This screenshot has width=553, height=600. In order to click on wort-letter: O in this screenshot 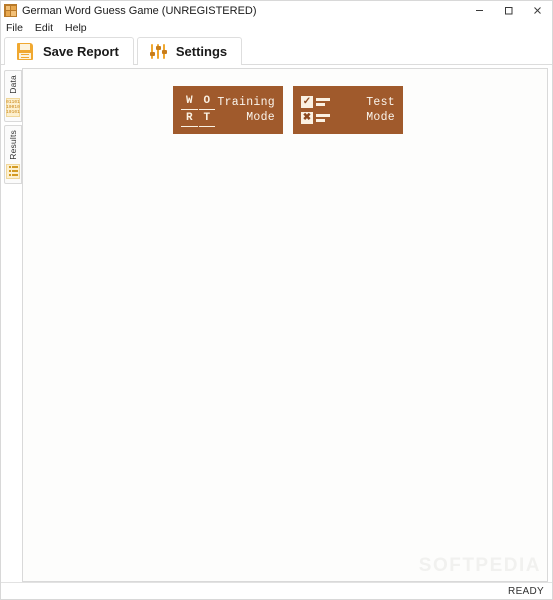, I will do `click(206, 101)`.